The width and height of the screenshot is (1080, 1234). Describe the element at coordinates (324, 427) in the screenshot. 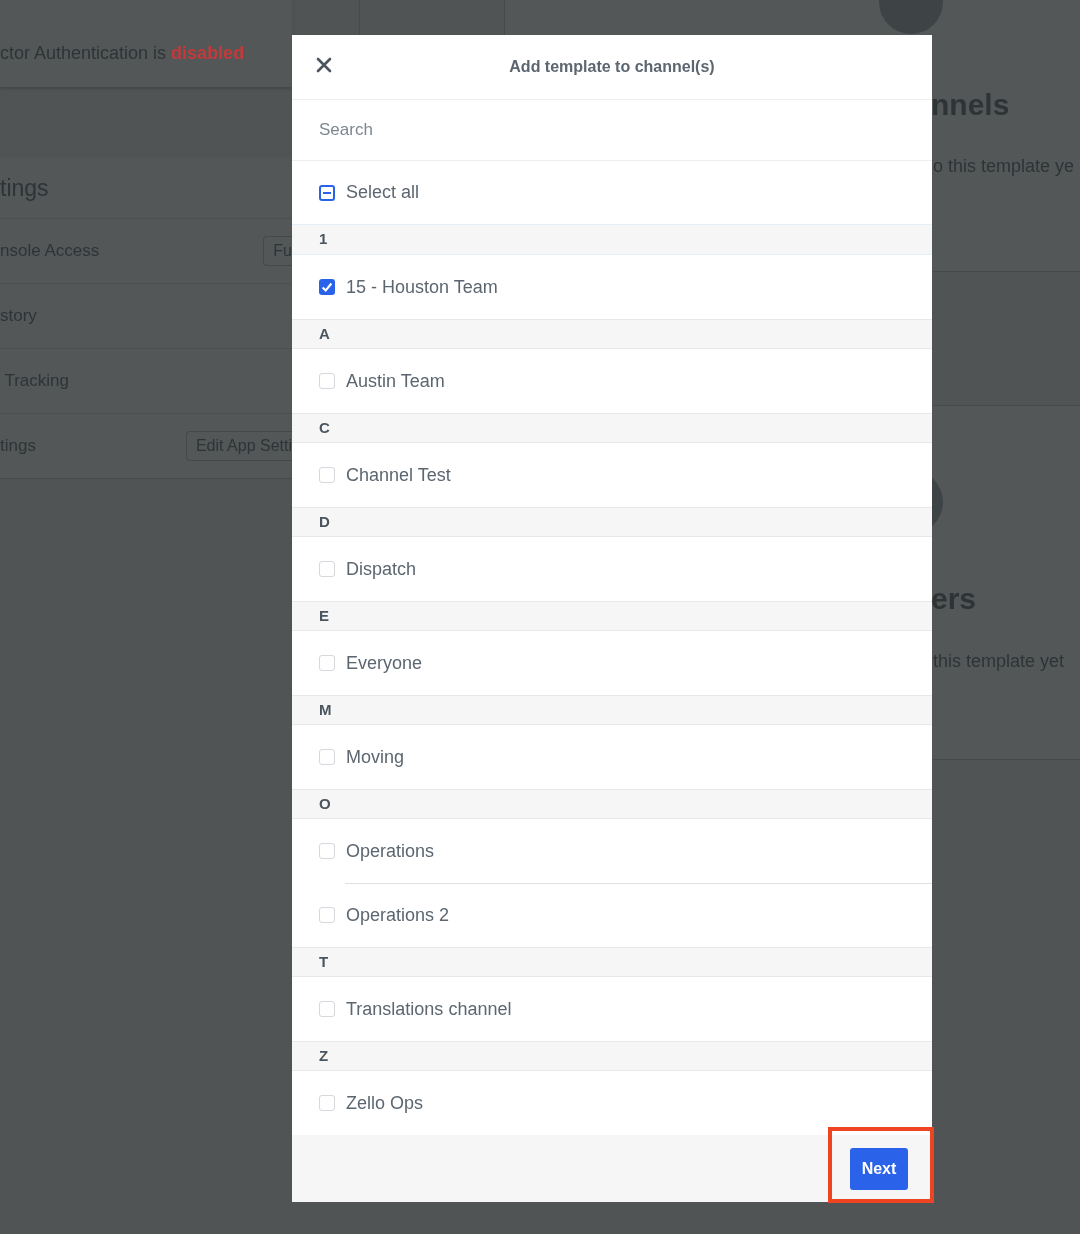

I see `group-letter: C` at that location.